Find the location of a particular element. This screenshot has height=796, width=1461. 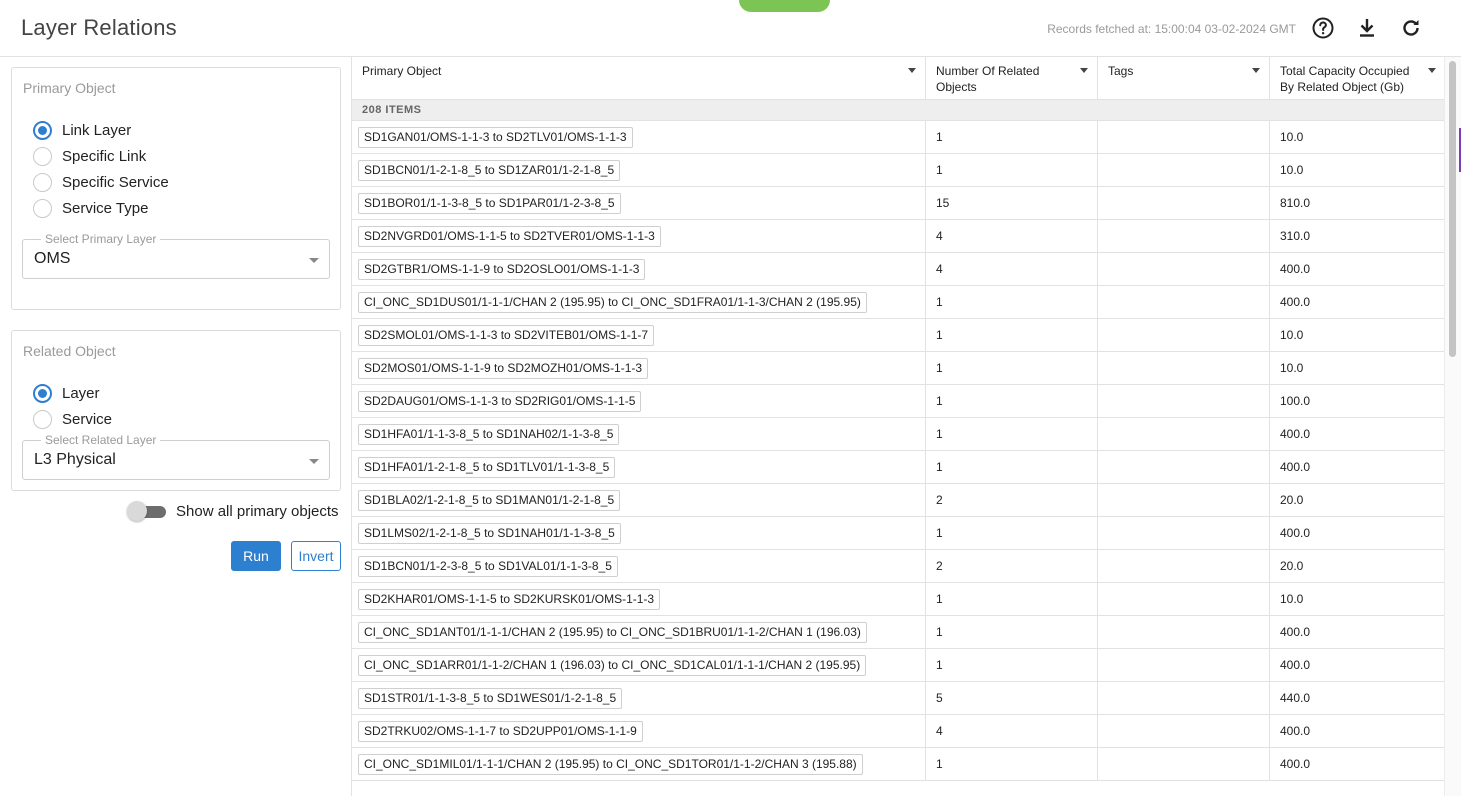

cell-capacity: 310.0 is located at coordinates (1357, 236).